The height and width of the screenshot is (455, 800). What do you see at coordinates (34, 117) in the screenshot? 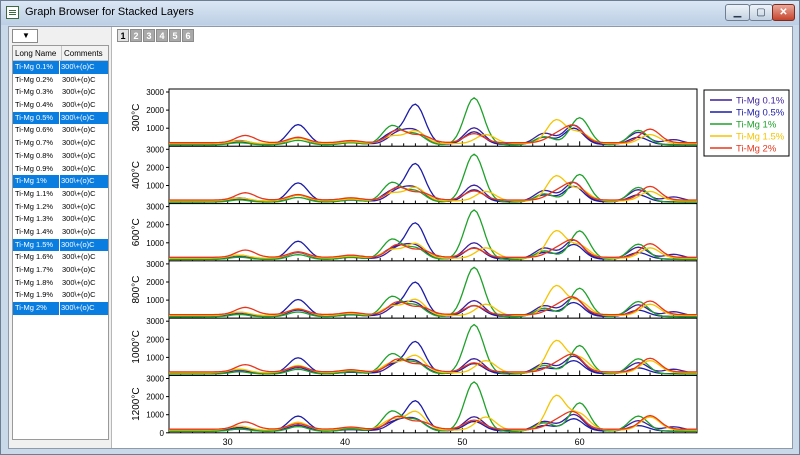
I see `list-item-name: Ti-Mg 0.5%` at bounding box center [34, 117].